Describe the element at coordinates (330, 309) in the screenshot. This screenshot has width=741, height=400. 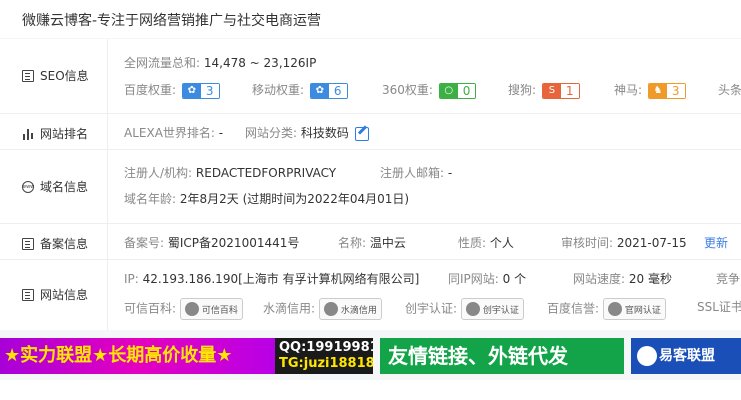
I see `water-drop-icon` at that location.